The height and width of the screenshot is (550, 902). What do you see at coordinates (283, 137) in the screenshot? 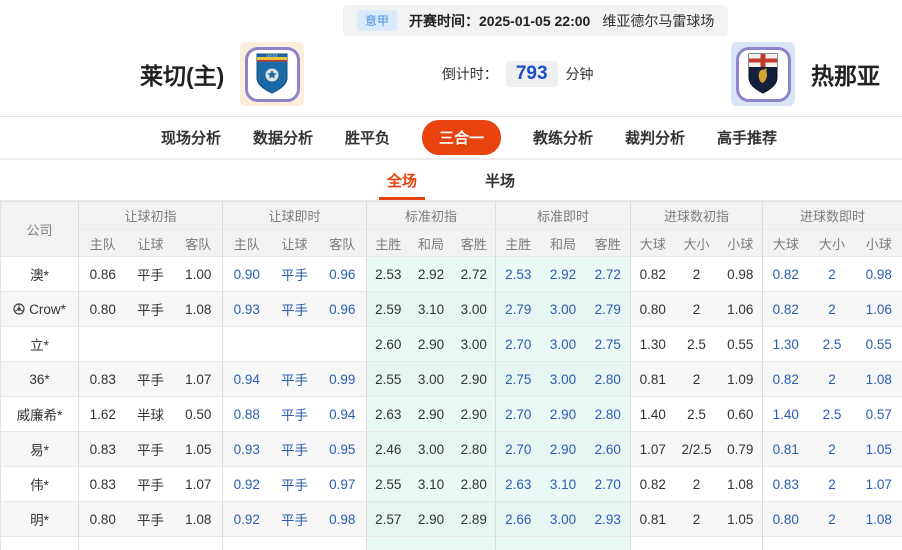
I see `nav-tab-2: 数据分析` at bounding box center [283, 137].